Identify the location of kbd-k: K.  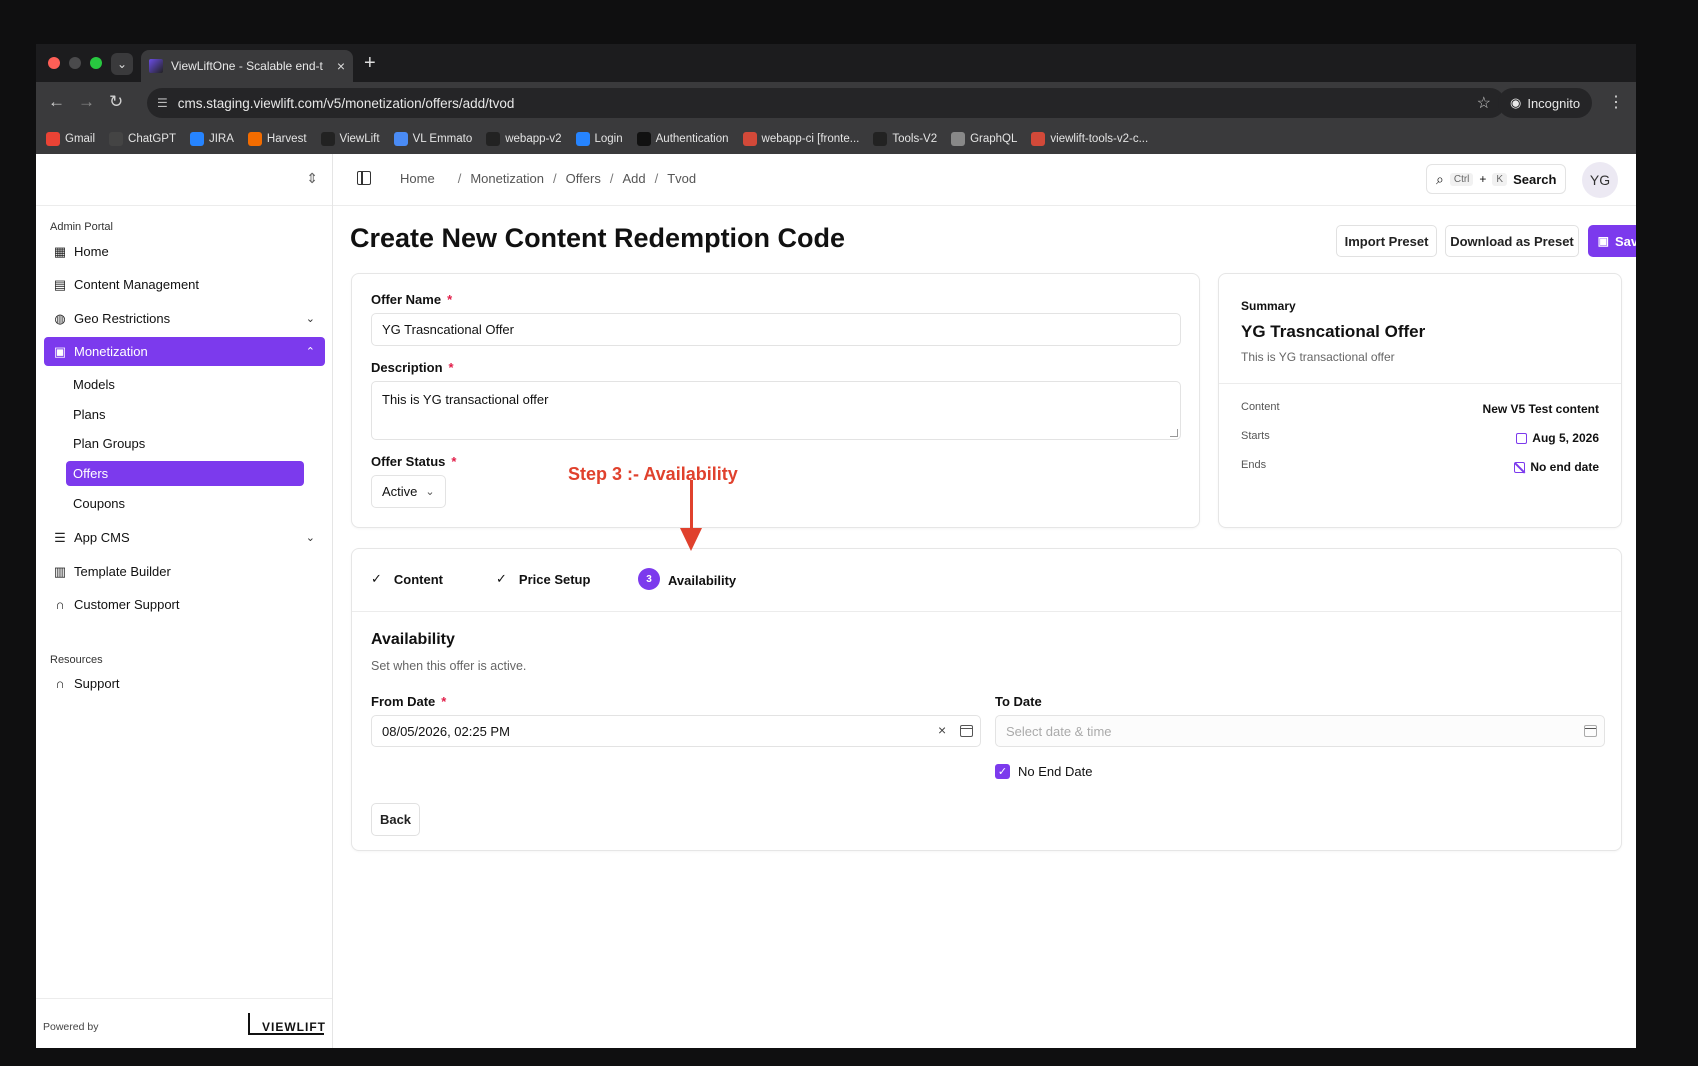
(1500, 179).